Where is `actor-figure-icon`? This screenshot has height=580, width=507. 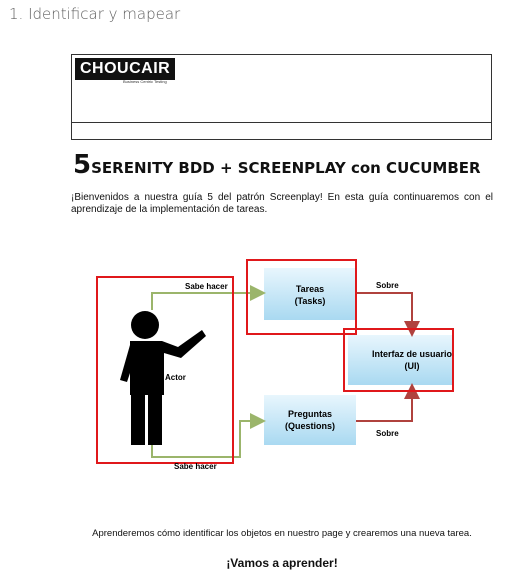 actor-figure-icon is located at coordinates (163, 378).